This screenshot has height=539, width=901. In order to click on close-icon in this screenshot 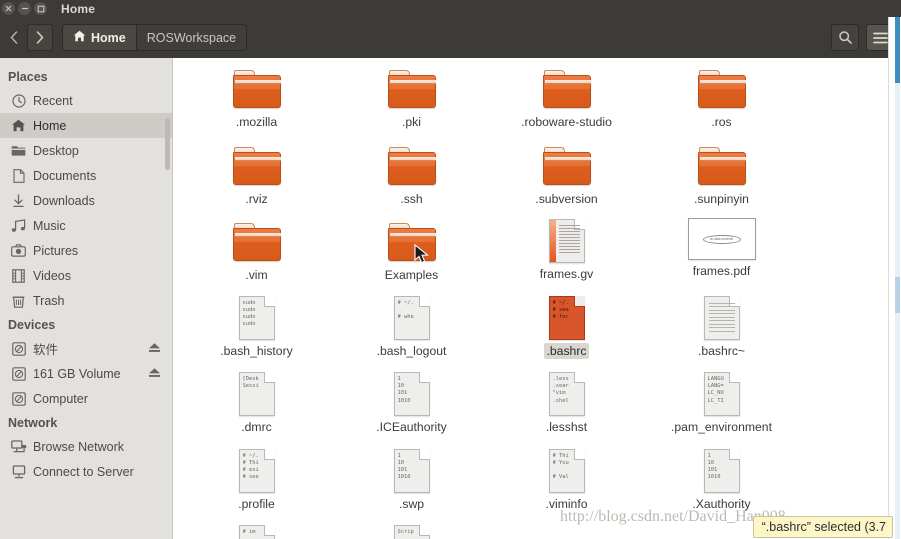, I will do `click(8, 8)`.